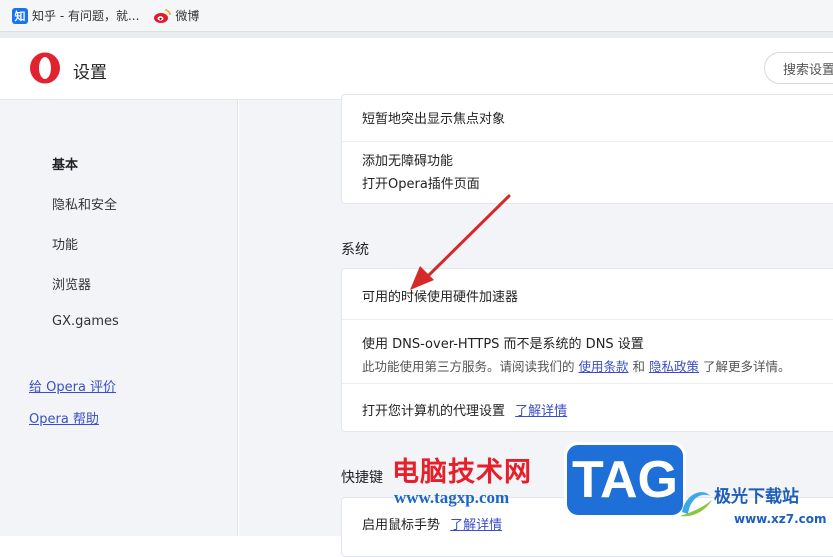  What do you see at coordinates (462, 472) in the screenshot?
I see `watermark-cn-text: 电脑技术网` at bounding box center [462, 472].